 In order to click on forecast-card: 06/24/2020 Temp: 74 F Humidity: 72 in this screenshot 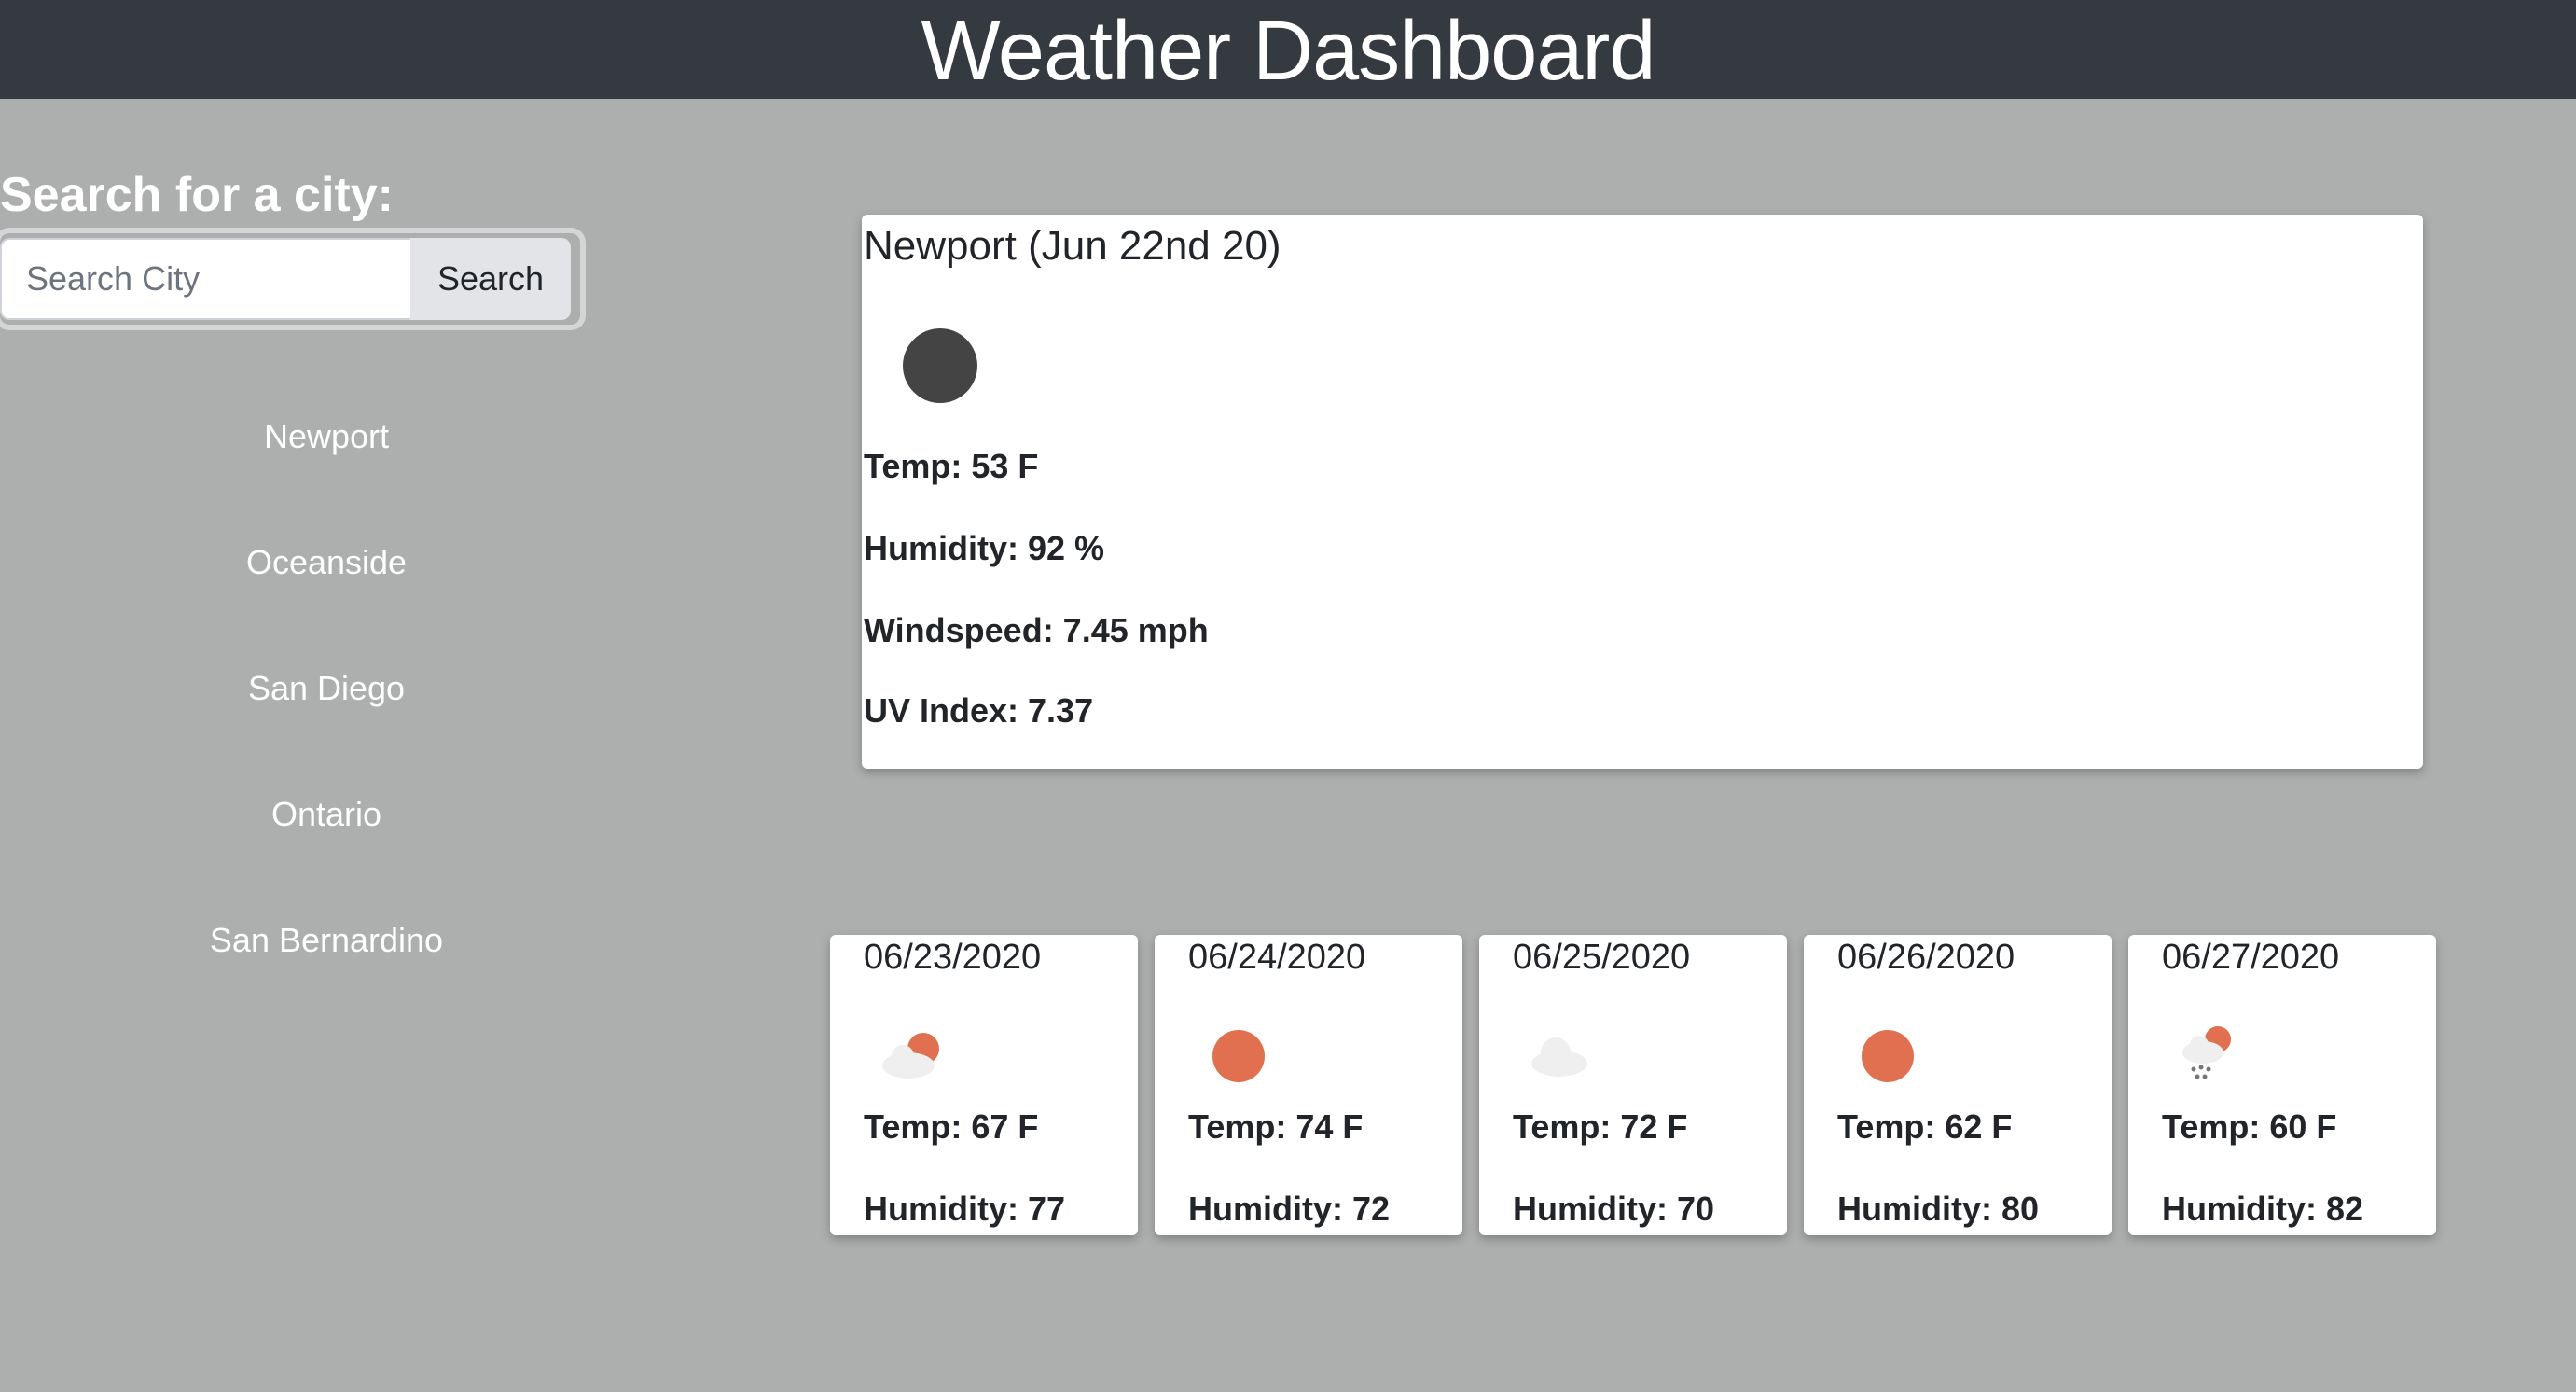, I will do `click(1308, 1085)`.